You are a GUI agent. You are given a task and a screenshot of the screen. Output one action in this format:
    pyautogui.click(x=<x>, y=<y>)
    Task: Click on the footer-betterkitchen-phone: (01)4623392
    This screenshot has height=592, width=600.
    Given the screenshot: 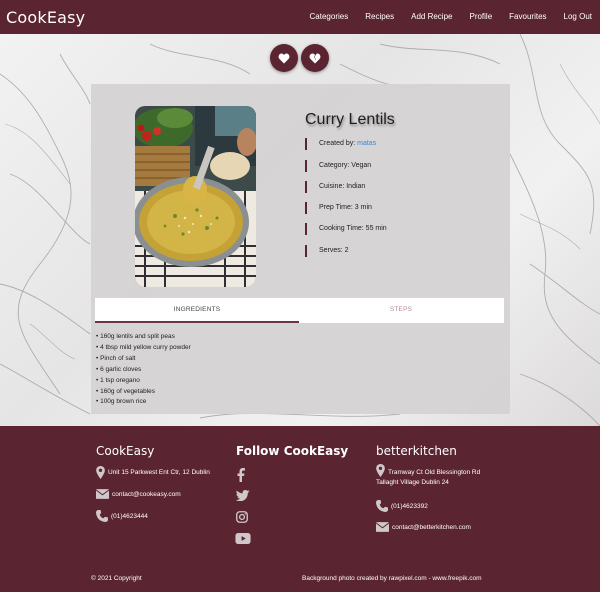 What is the action you would take?
    pyautogui.click(x=402, y=506)
    